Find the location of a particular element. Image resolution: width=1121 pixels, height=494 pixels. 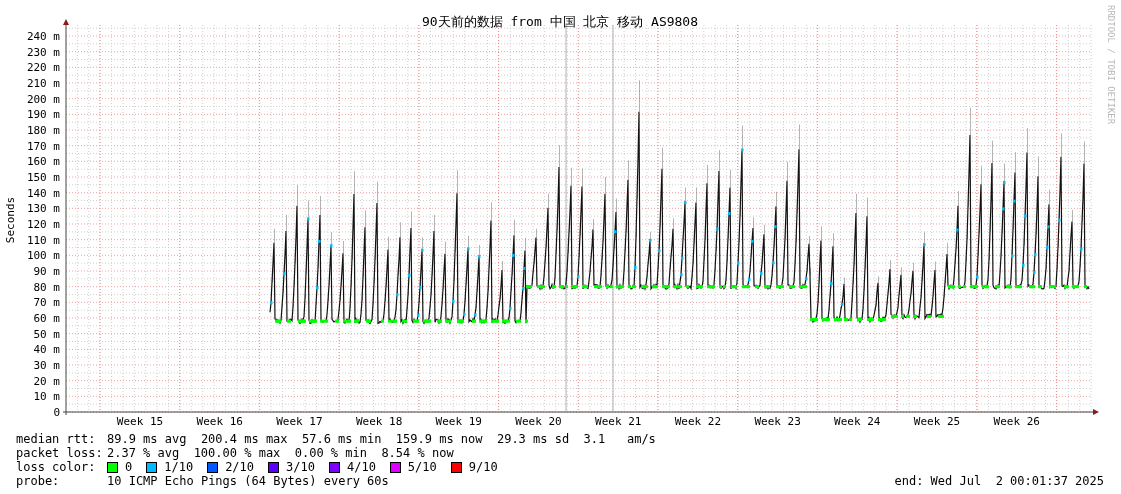

y-axis-tick-label: 160 m is located at coordinates (43, 162).